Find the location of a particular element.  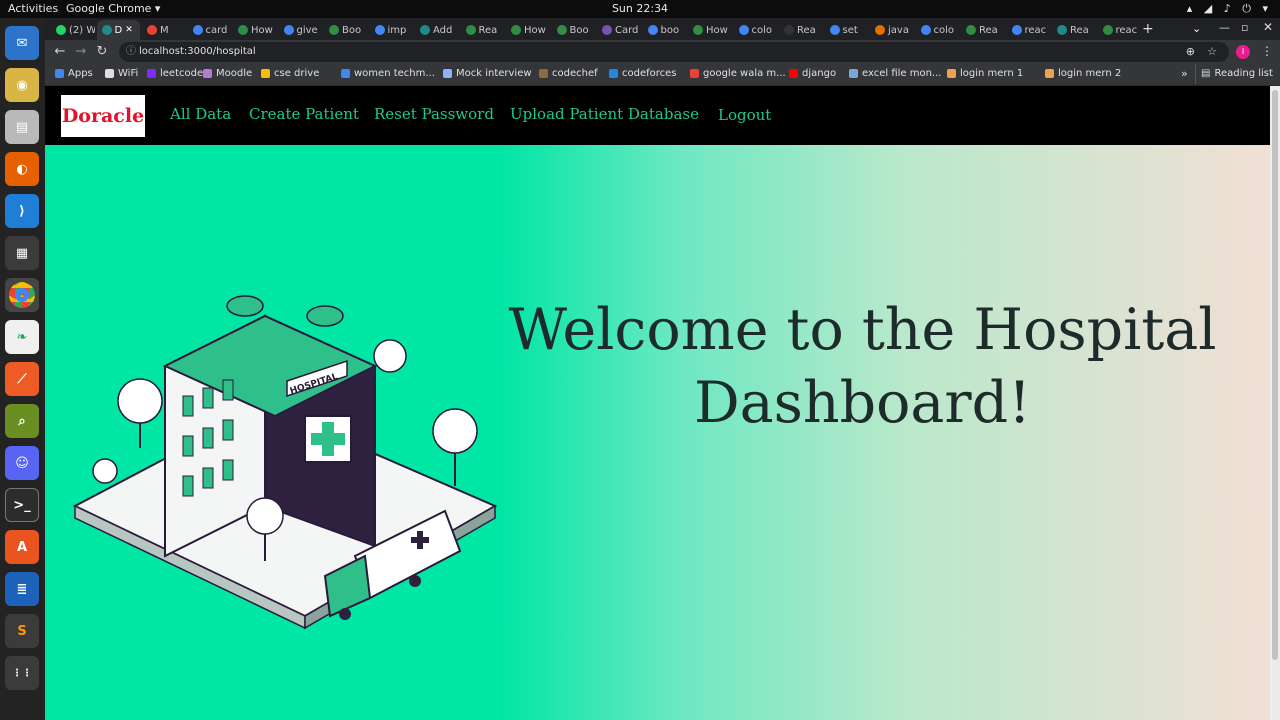

bookmark-item: Apps is located at coordinates (74, 73).